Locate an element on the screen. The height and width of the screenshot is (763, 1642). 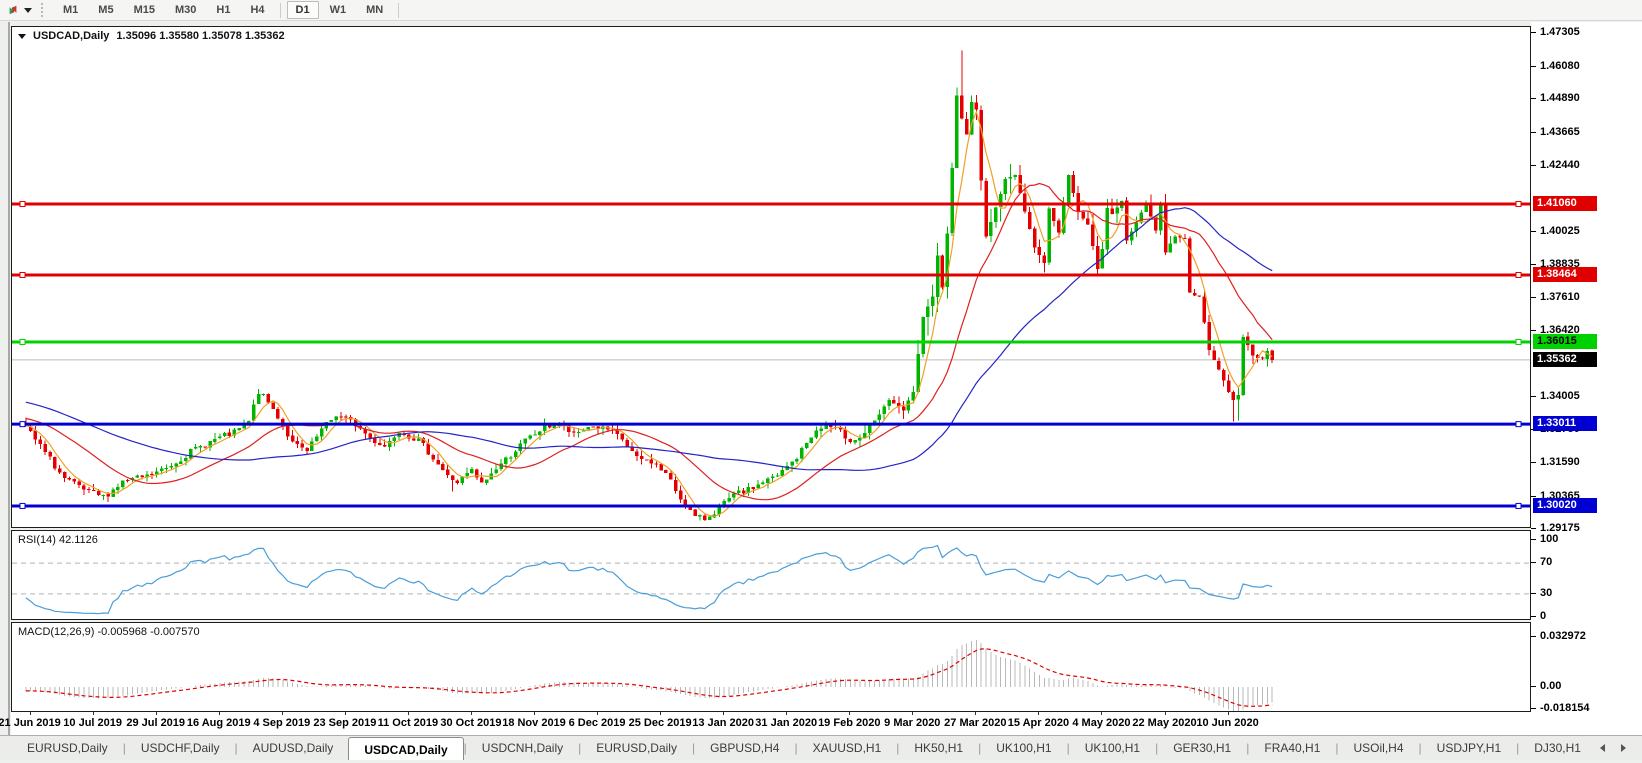
tab-ger30-h1: GER30,H1 is located at coordinates (1202, 748).